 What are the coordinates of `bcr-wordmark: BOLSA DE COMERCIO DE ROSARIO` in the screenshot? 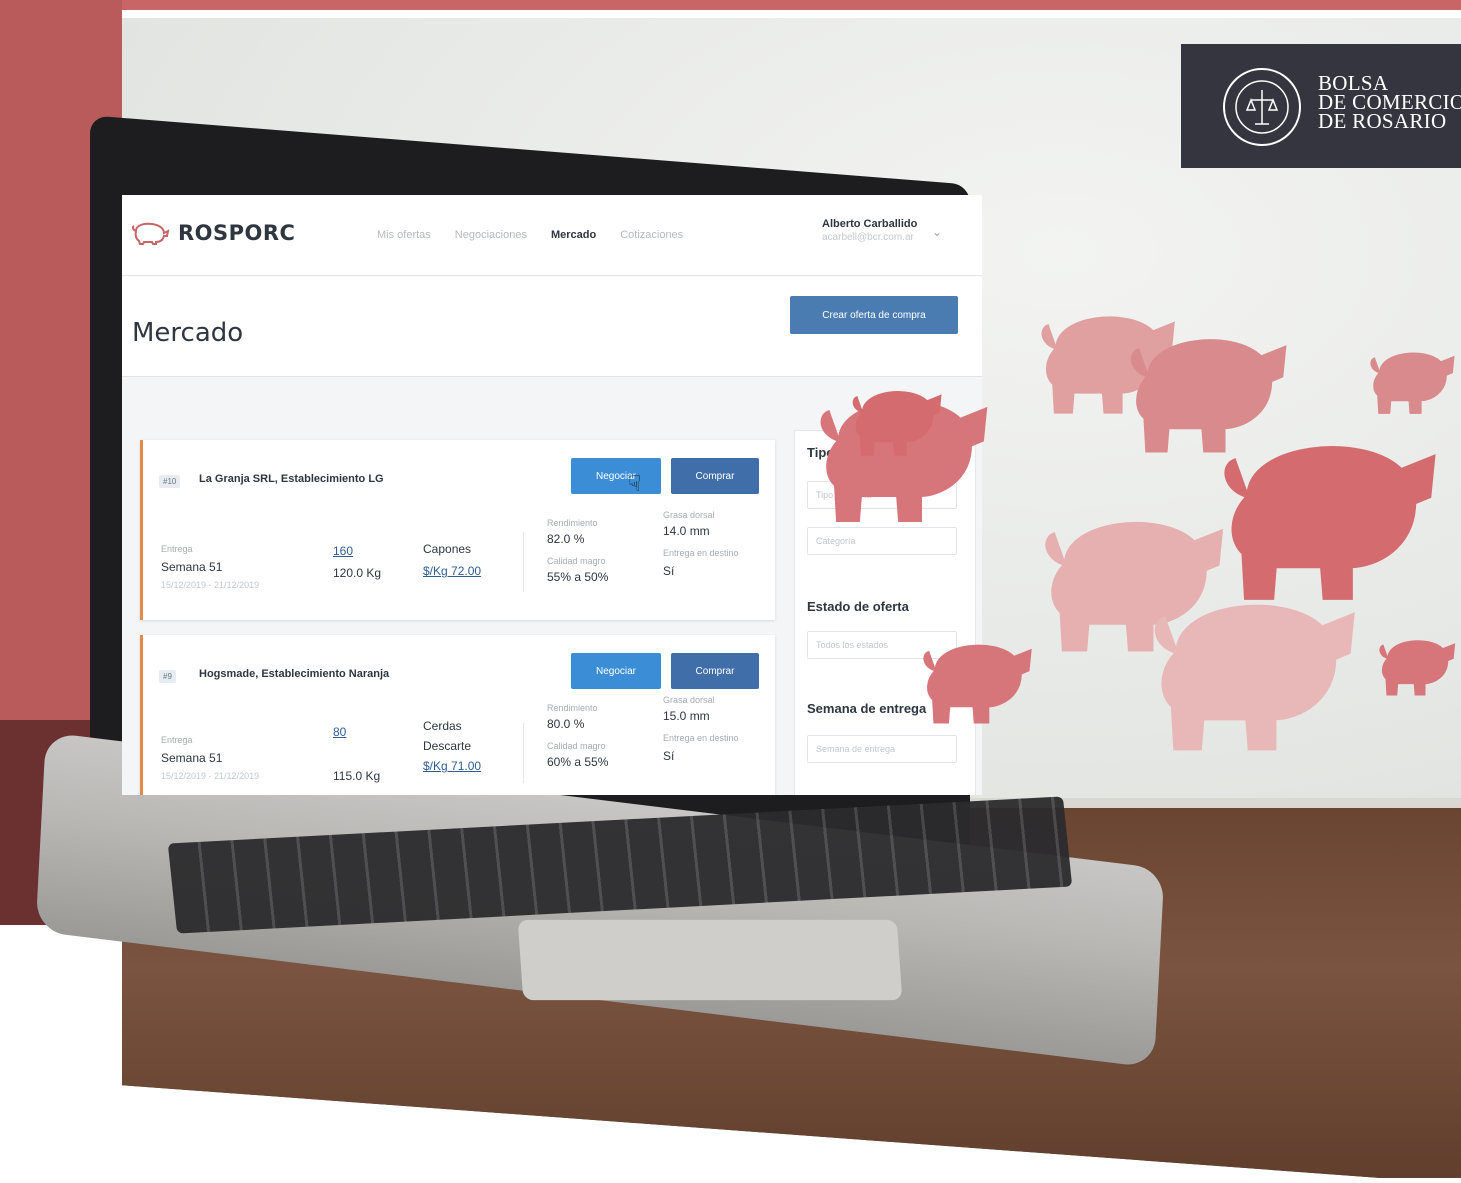 It's located at (1389, 103).